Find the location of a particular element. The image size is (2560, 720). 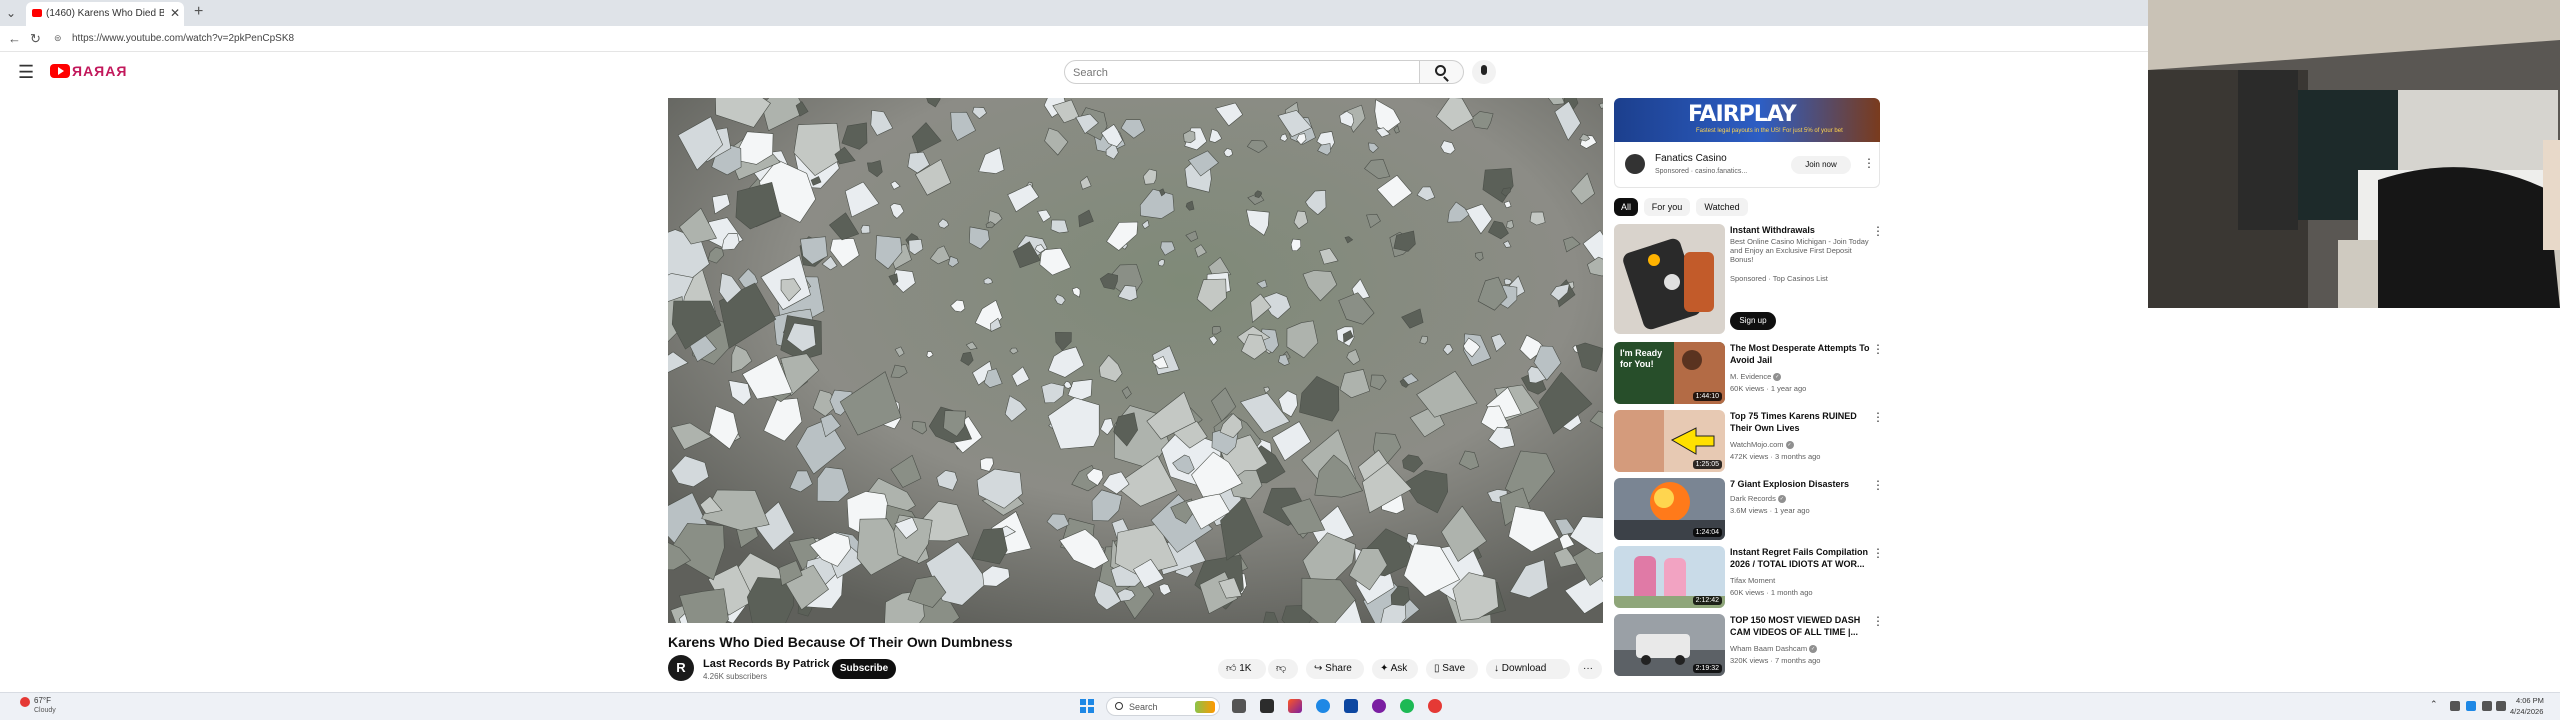

download-icon: ↓ is located at coordinates (1496, 668).